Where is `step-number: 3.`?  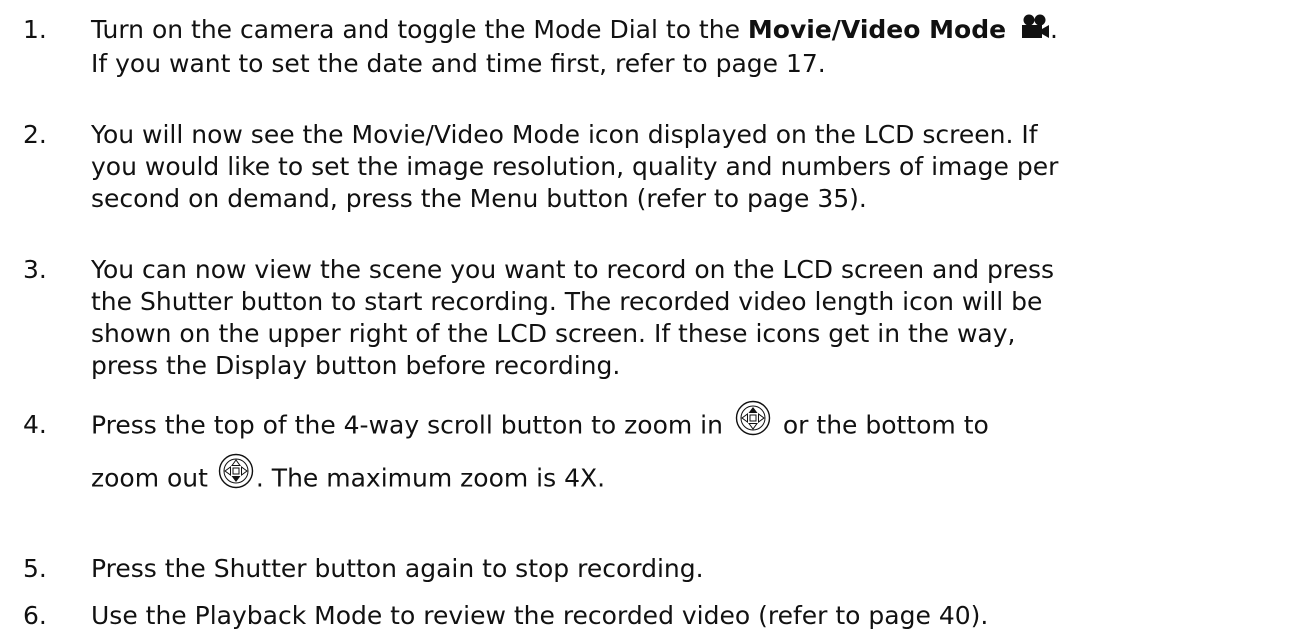 step-number: 3. is located at coordinates (35, 269).